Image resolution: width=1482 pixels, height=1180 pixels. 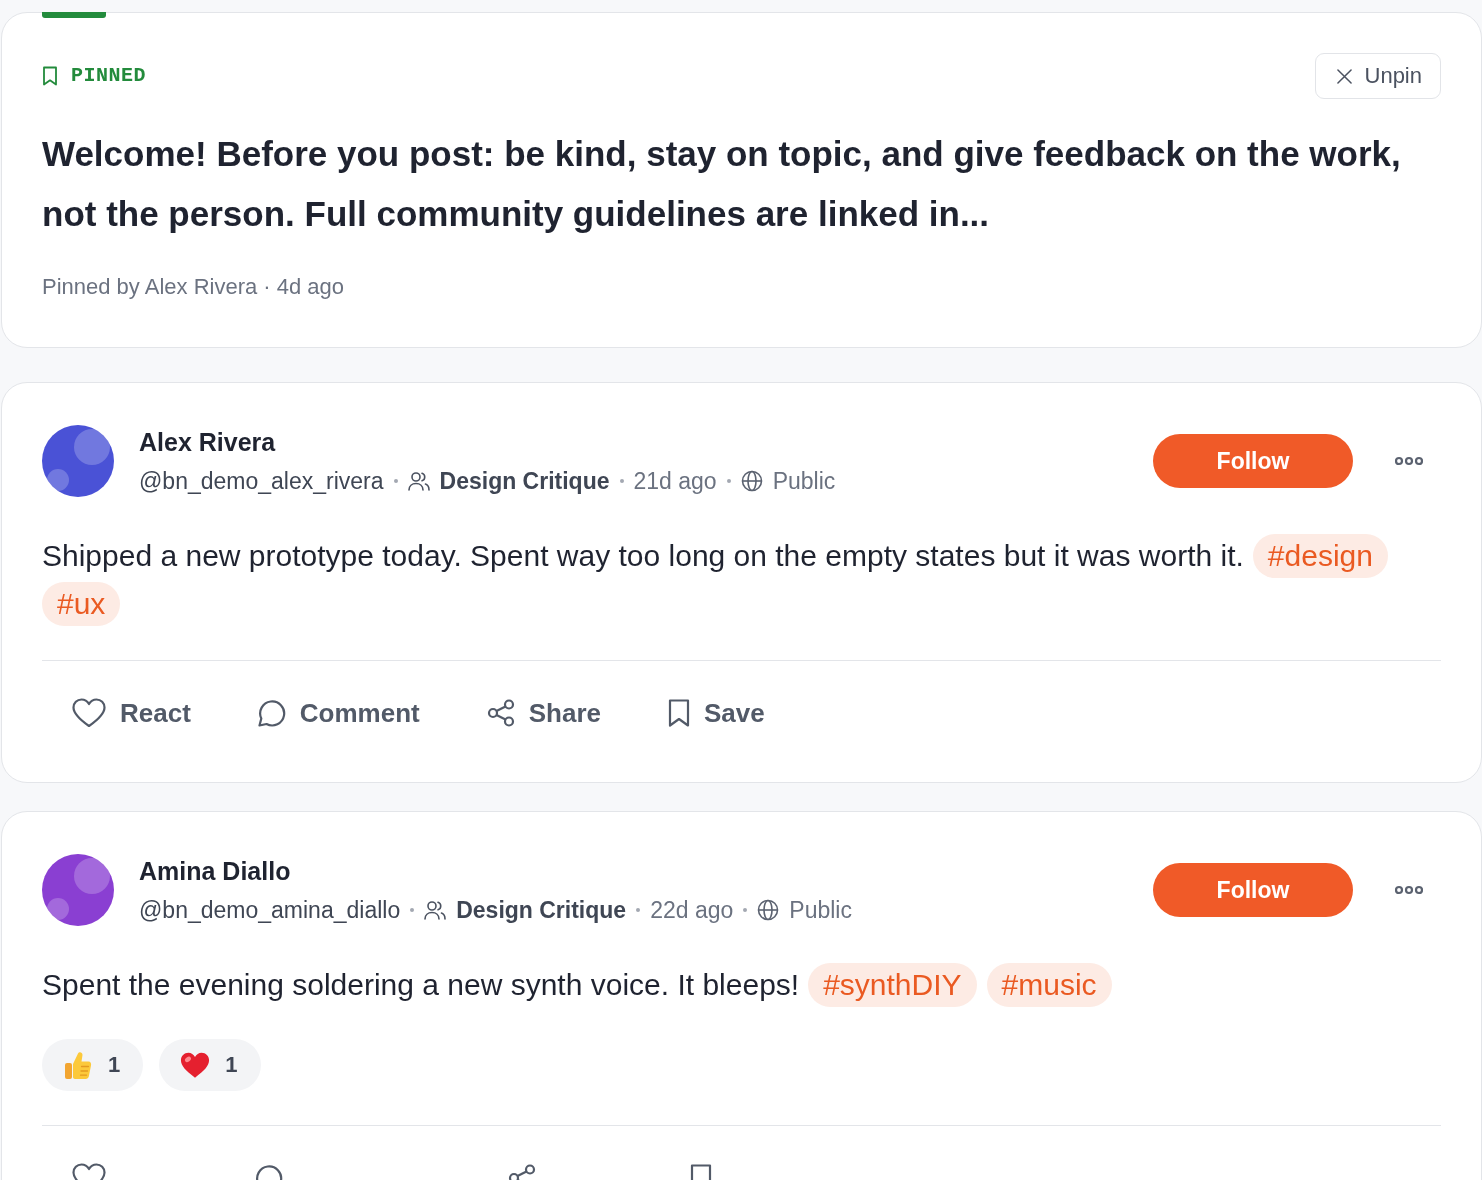 What do you see at coordinates (207, 441) in the screenshot?
I see `author-name: Alex Rivera` at bounding box center [207, 441].